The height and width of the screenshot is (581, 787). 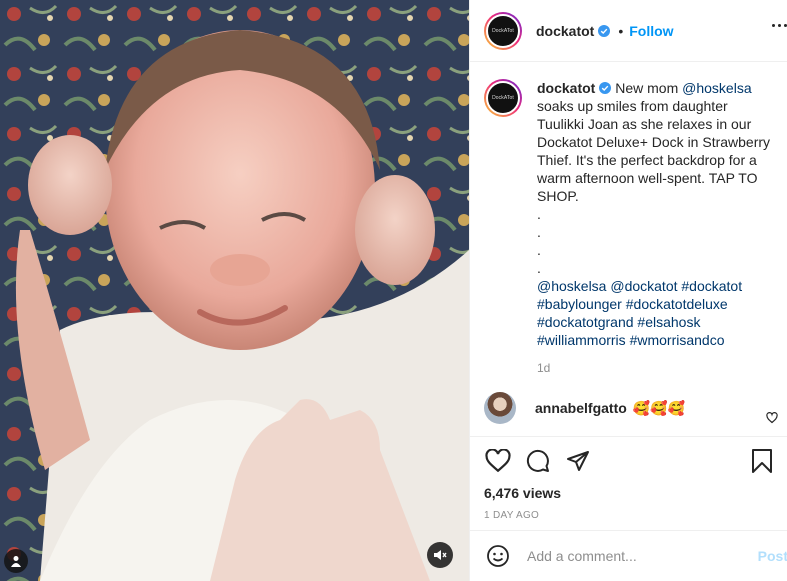 I want to click on like-button, so click(x=498, y=461).